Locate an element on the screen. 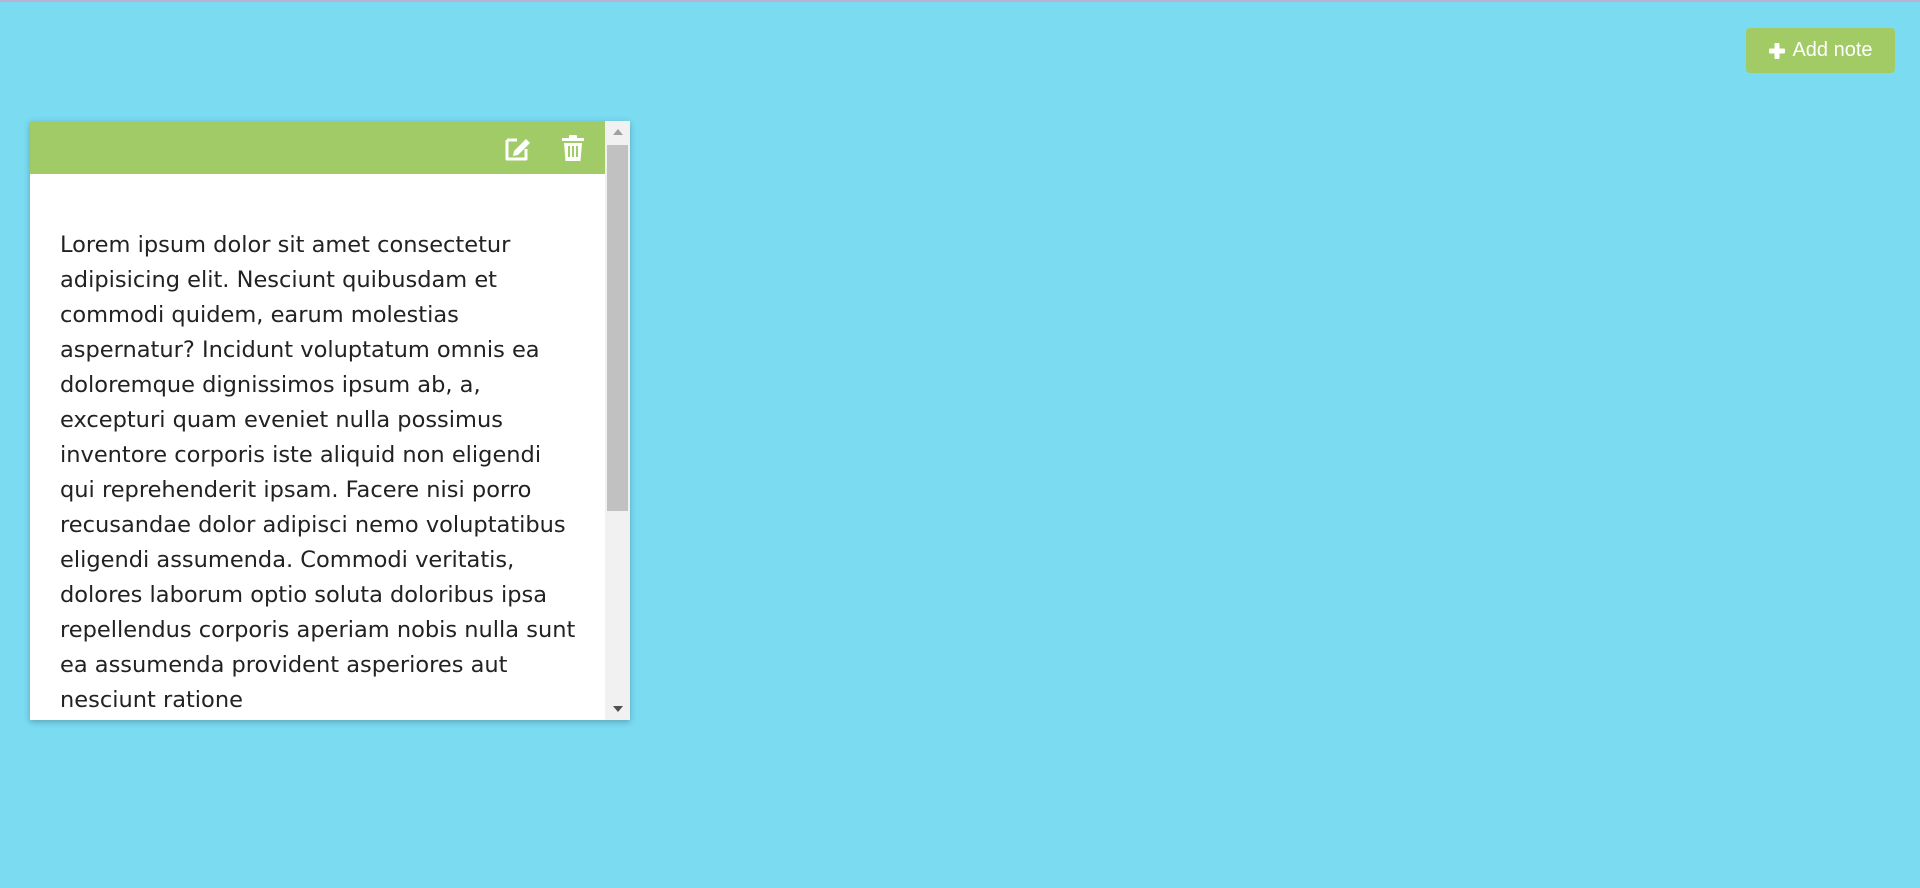  note-header is located at coordinates (317, 147).